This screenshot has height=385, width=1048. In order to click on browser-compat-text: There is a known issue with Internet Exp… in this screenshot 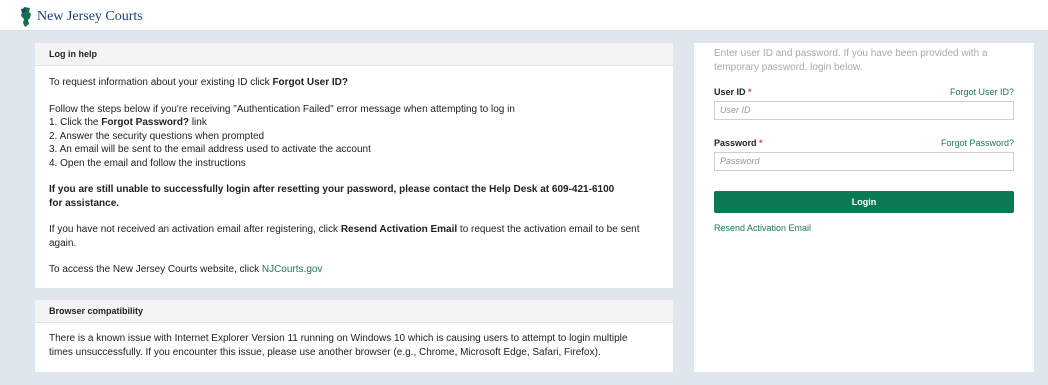, I will do `click(338, 345)`.